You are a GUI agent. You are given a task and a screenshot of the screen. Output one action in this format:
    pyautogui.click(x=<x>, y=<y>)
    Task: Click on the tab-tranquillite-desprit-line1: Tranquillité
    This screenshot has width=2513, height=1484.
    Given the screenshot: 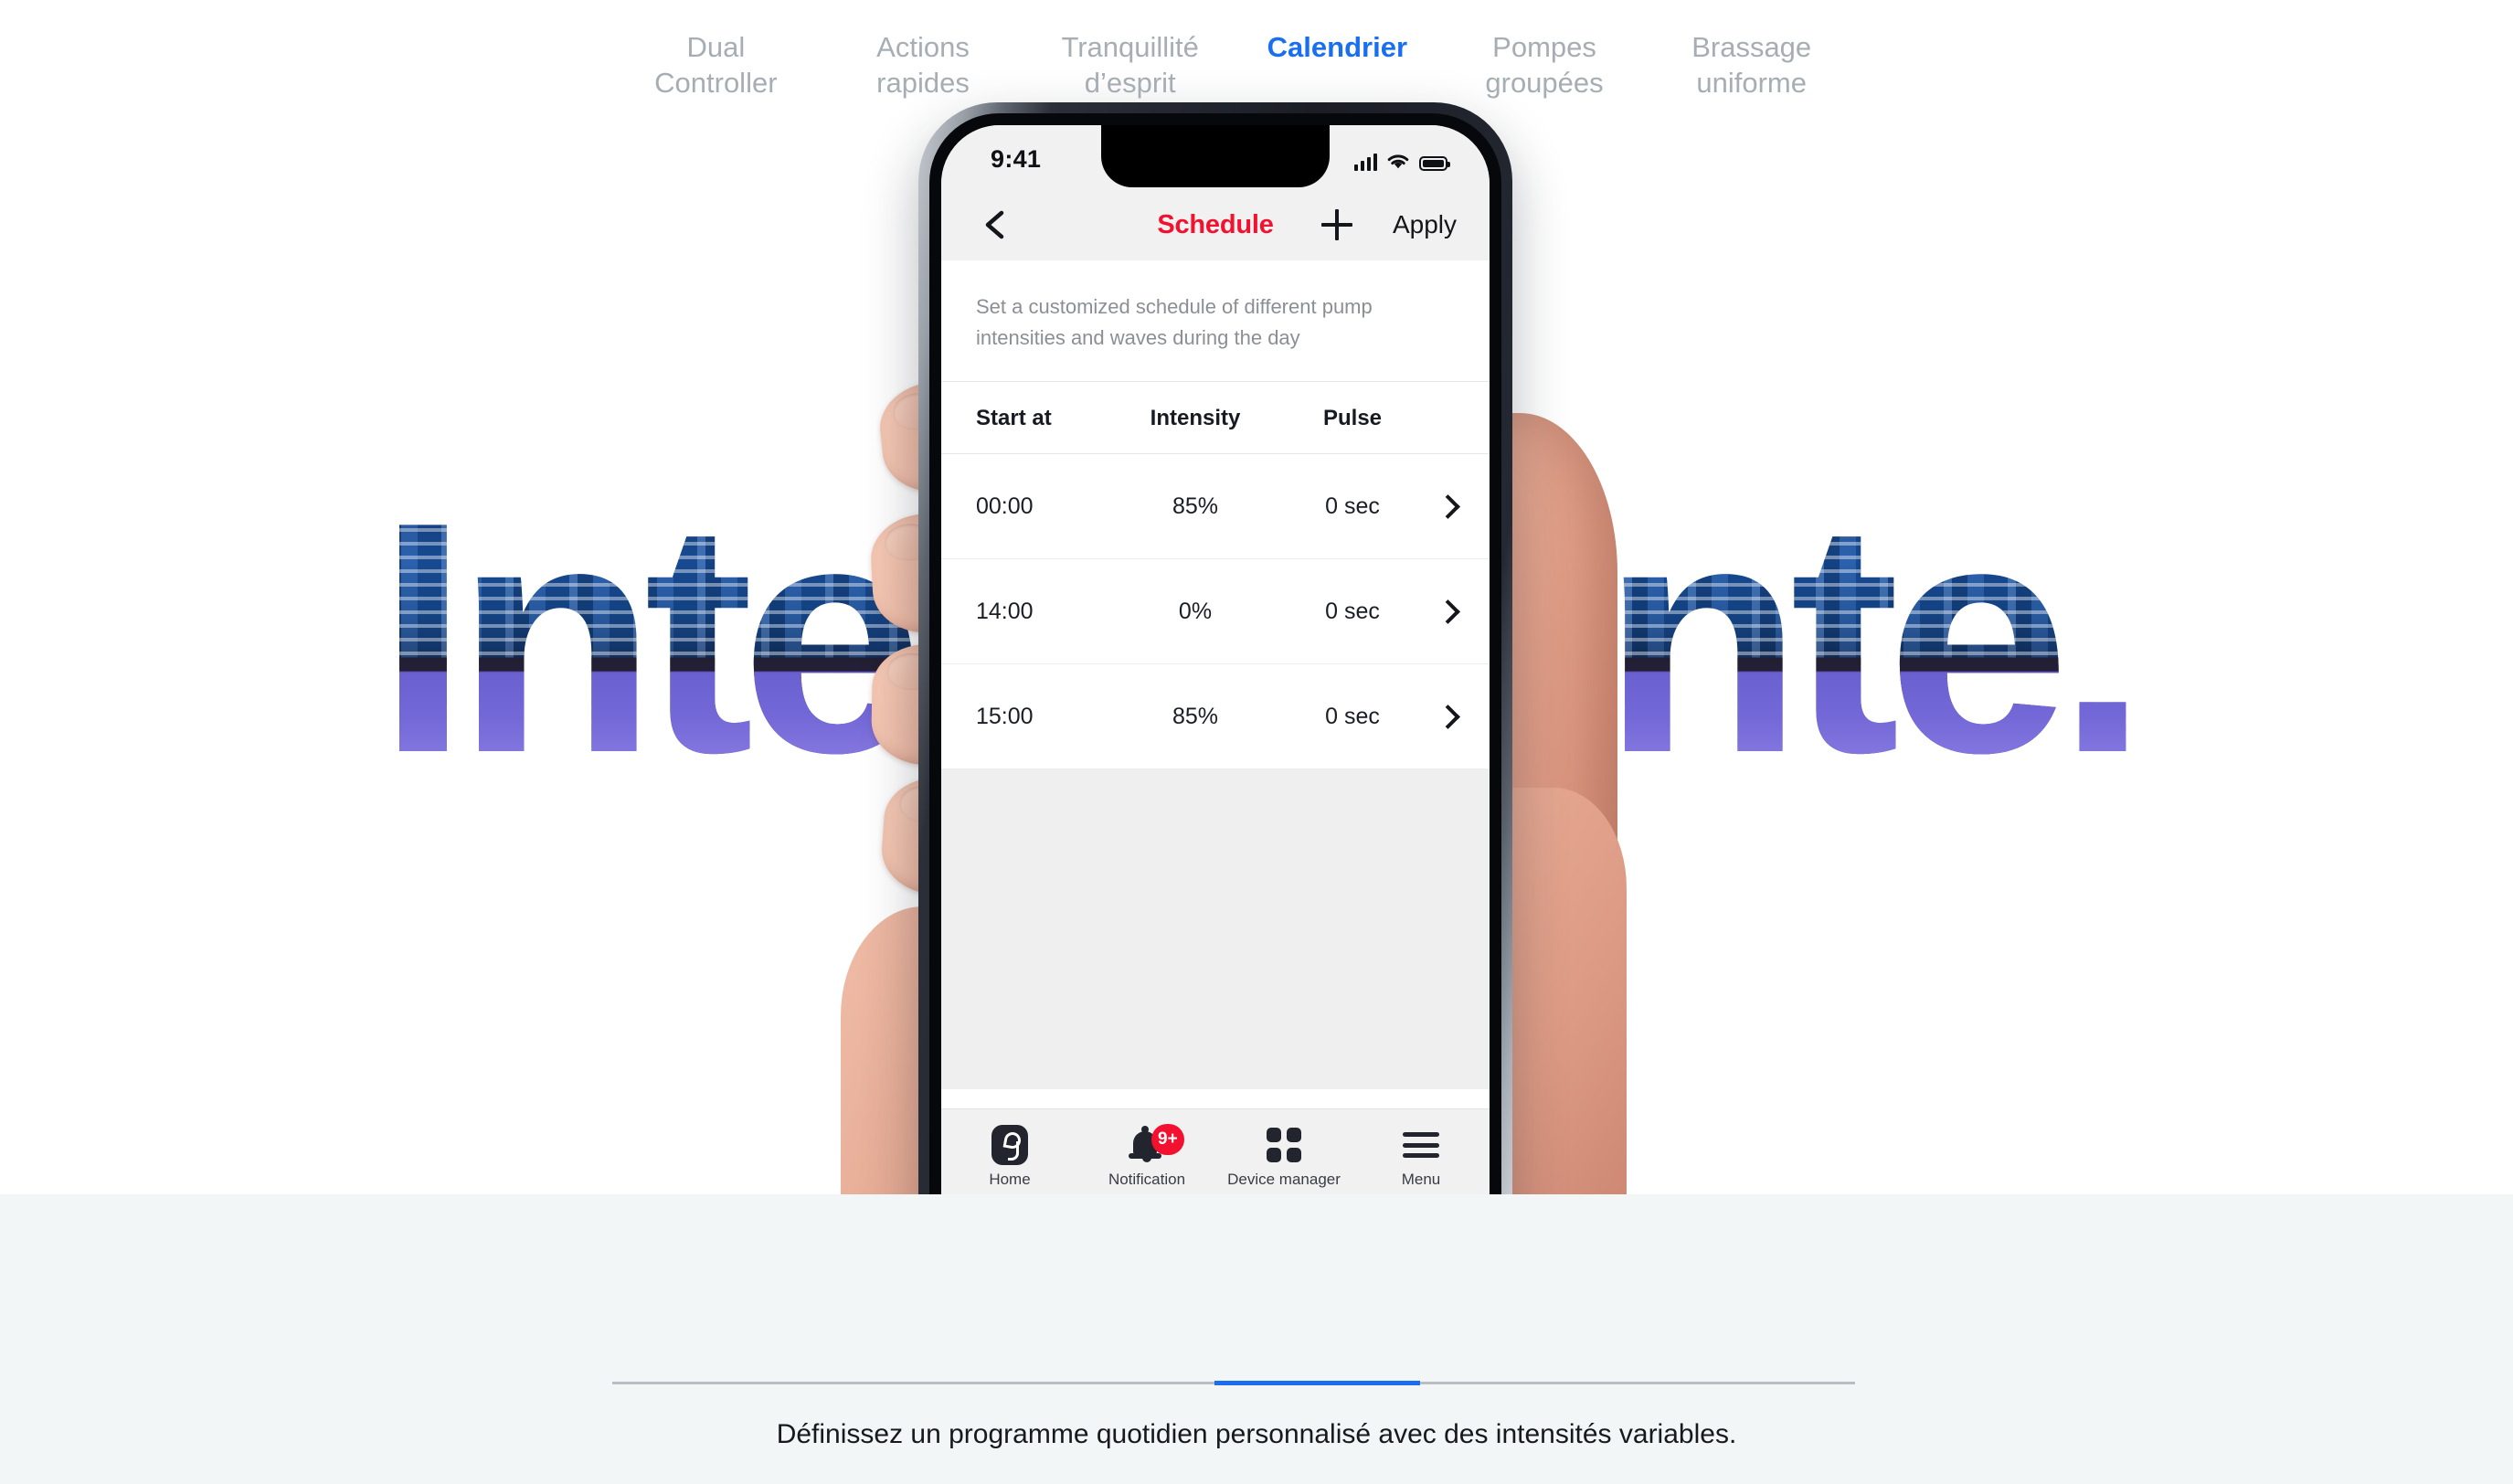 What is the action you would take?
    pyautogui.click(x=1130, y=47)
    